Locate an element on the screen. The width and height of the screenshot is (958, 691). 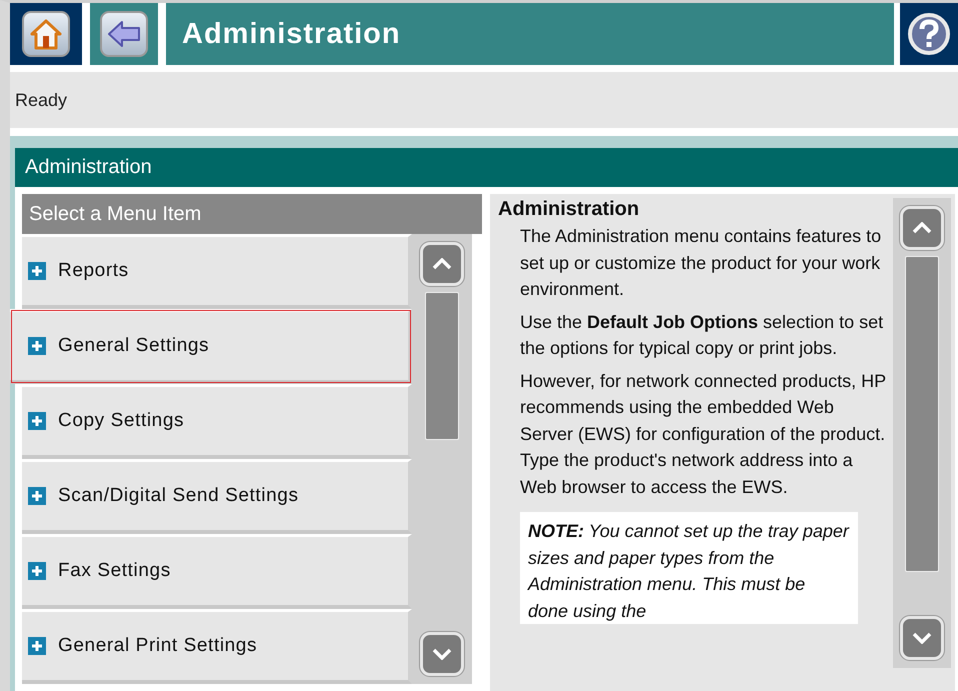
menu-item: Scan/Digital Send Settings is located at coordinates (217, 496).